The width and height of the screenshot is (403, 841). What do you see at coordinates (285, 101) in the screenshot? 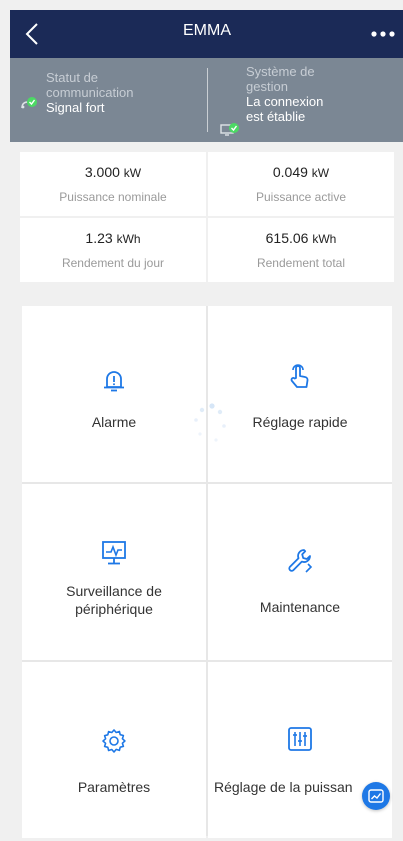
I see `management-value-1: La connexion` at bounding box center [285, 101].